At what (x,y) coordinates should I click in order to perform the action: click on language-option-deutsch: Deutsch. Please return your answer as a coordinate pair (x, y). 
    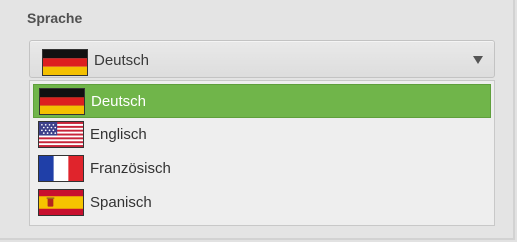
    Looking at the image, I should click on (262, 101).